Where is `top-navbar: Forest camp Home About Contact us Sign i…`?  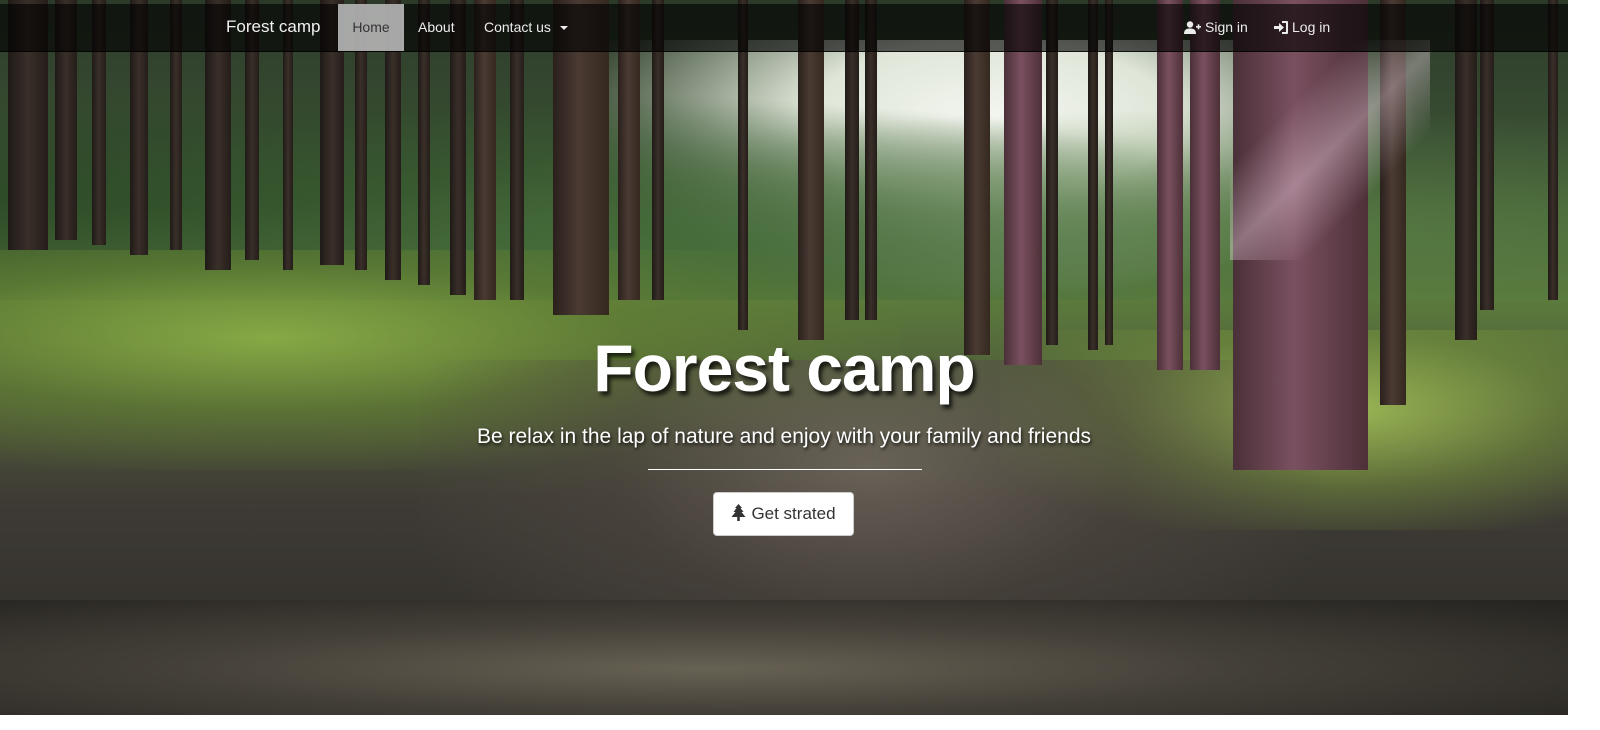 top-navbar: Forest camp Home About Contact us Sign i… is located at coordinates (784, 28).